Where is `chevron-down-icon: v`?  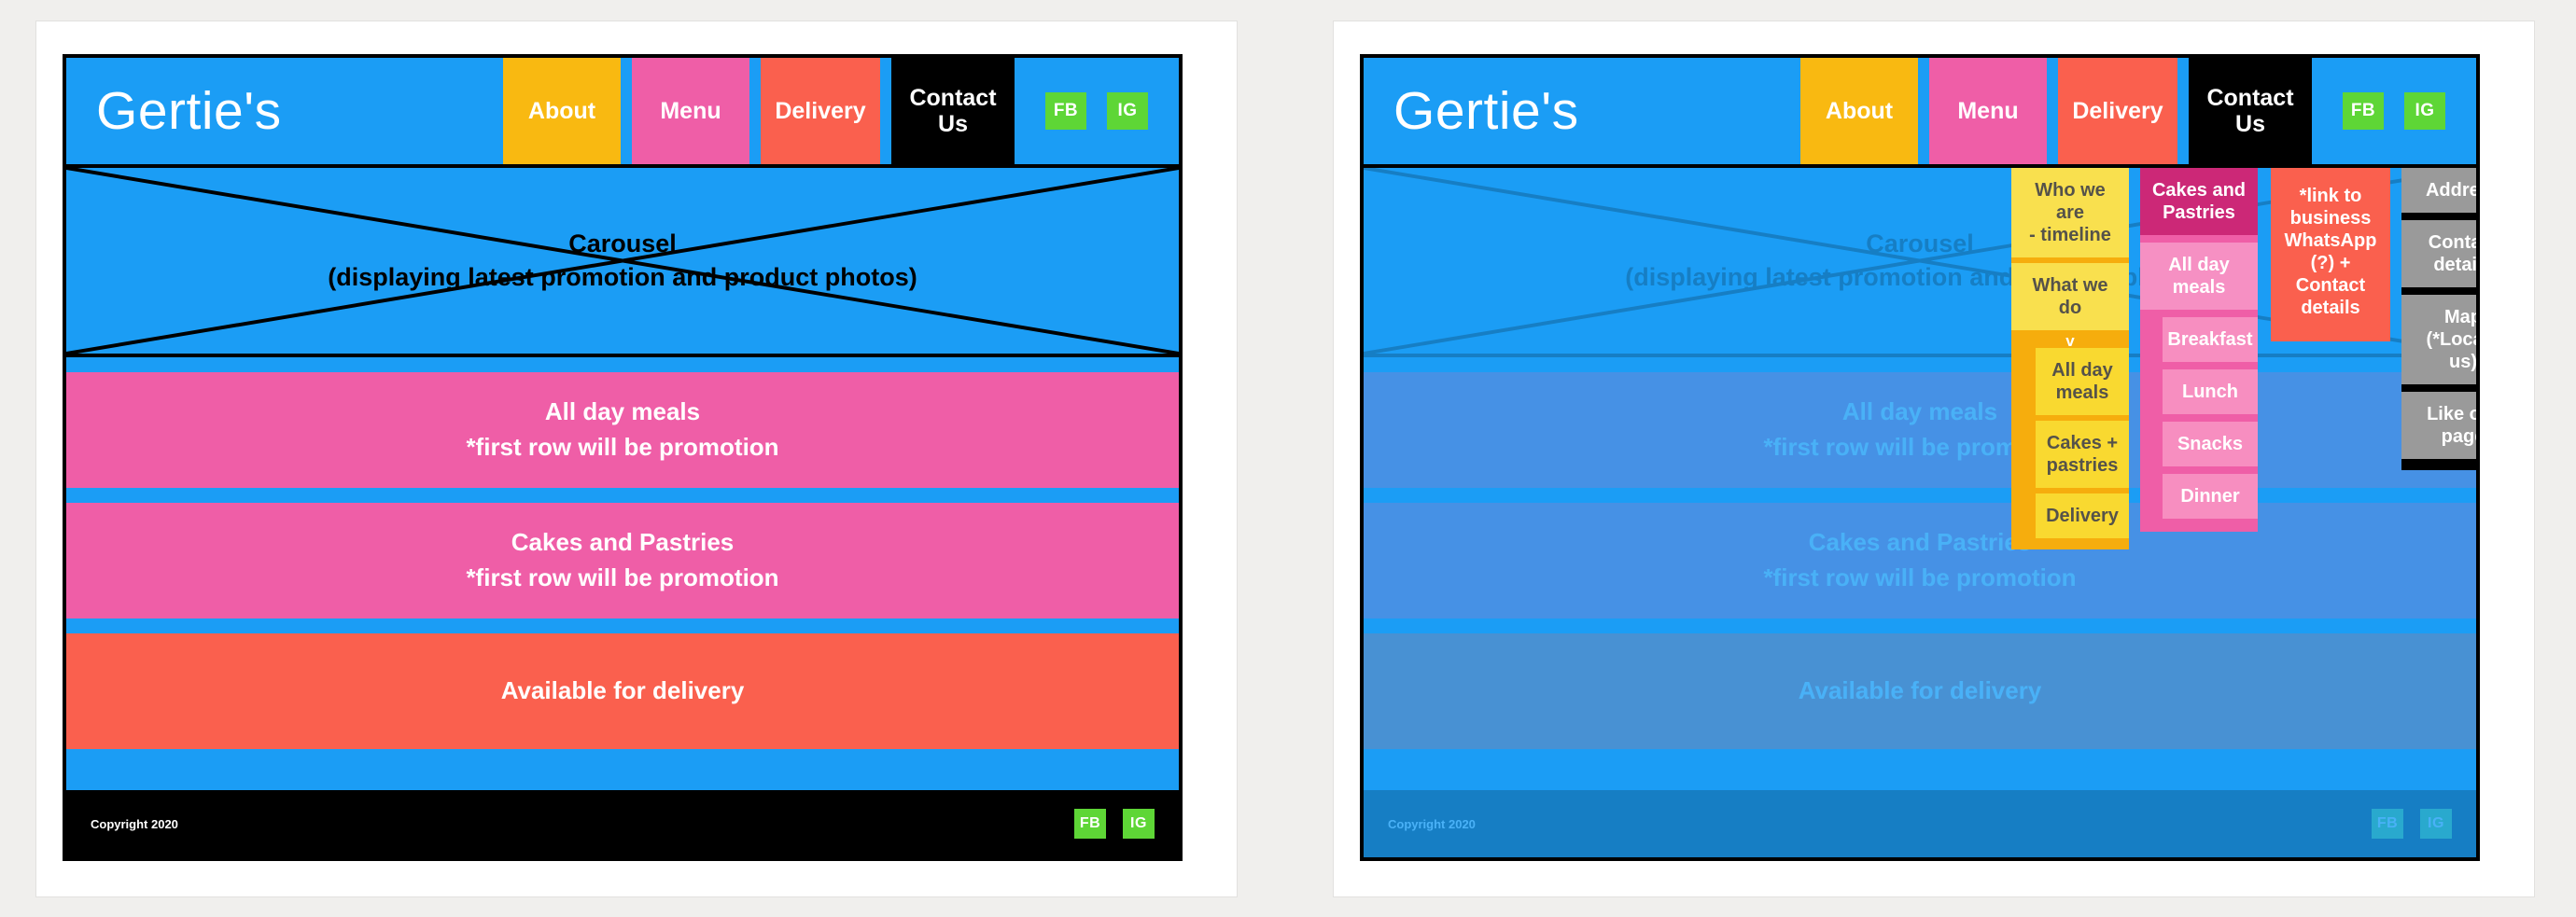
chevron-down-icon: v is located at coordinates (2070, 341).